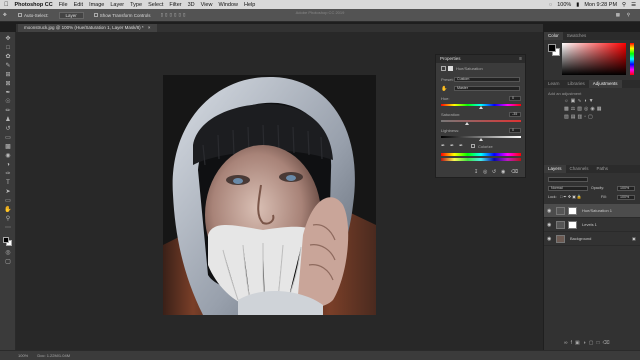  What do you see at coordinates (552, 48) in the screenshot?
I see `foreground-swatch` at bounding box center [552, 48].